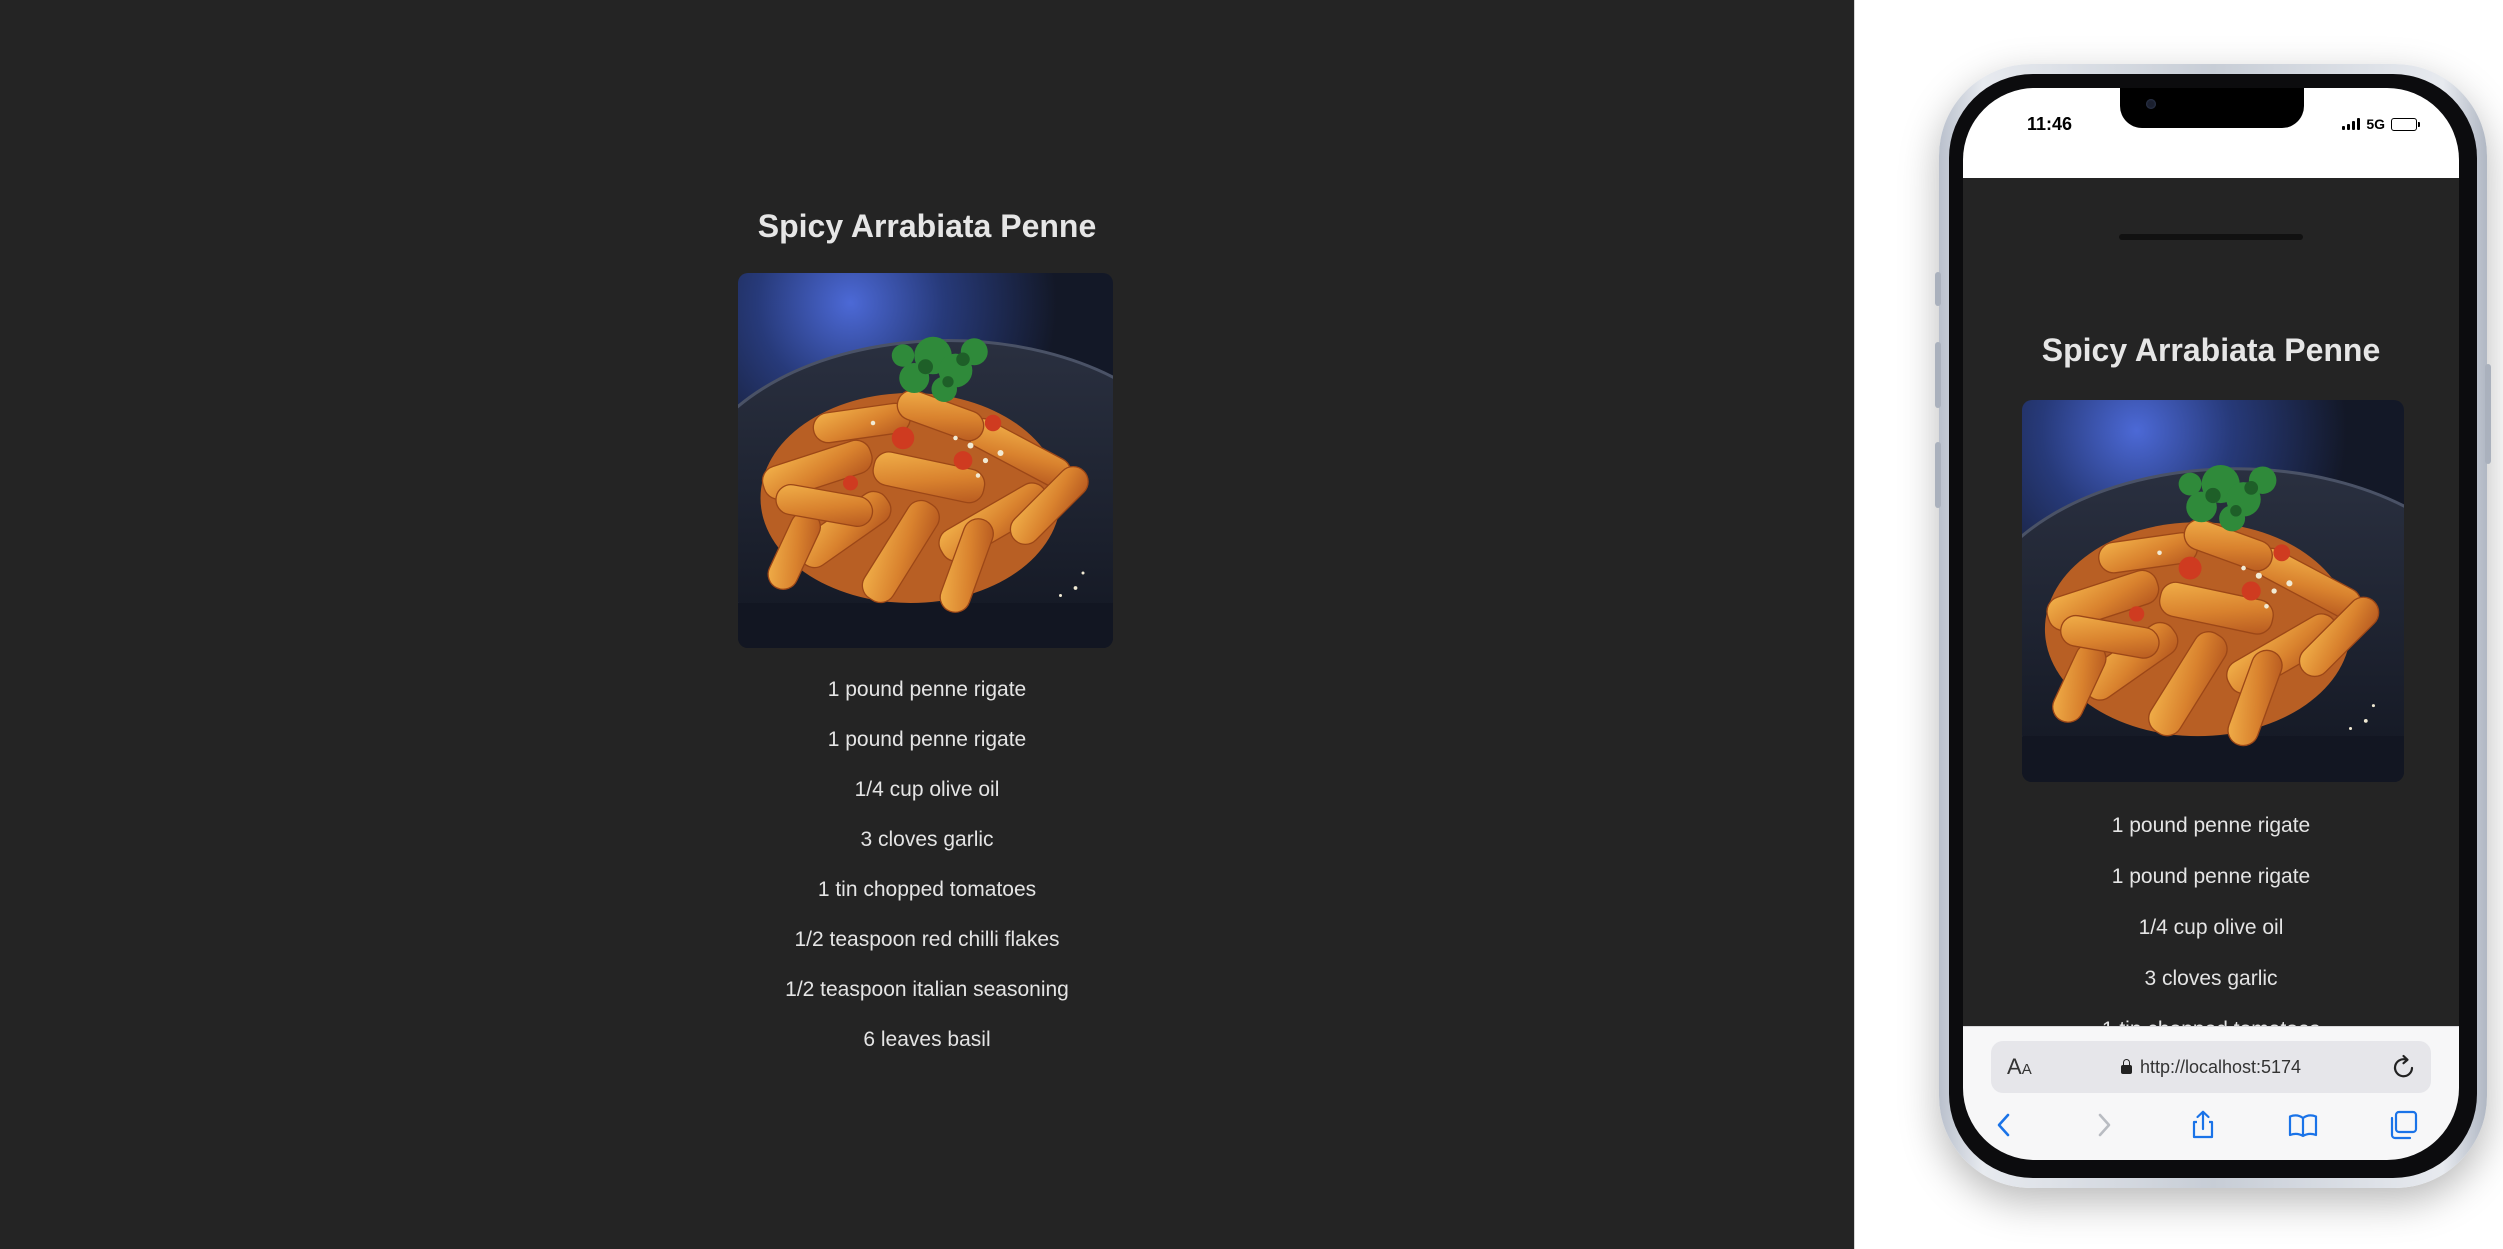  I want to click on status-bar: 11:46 5G, so click(2211, 133).